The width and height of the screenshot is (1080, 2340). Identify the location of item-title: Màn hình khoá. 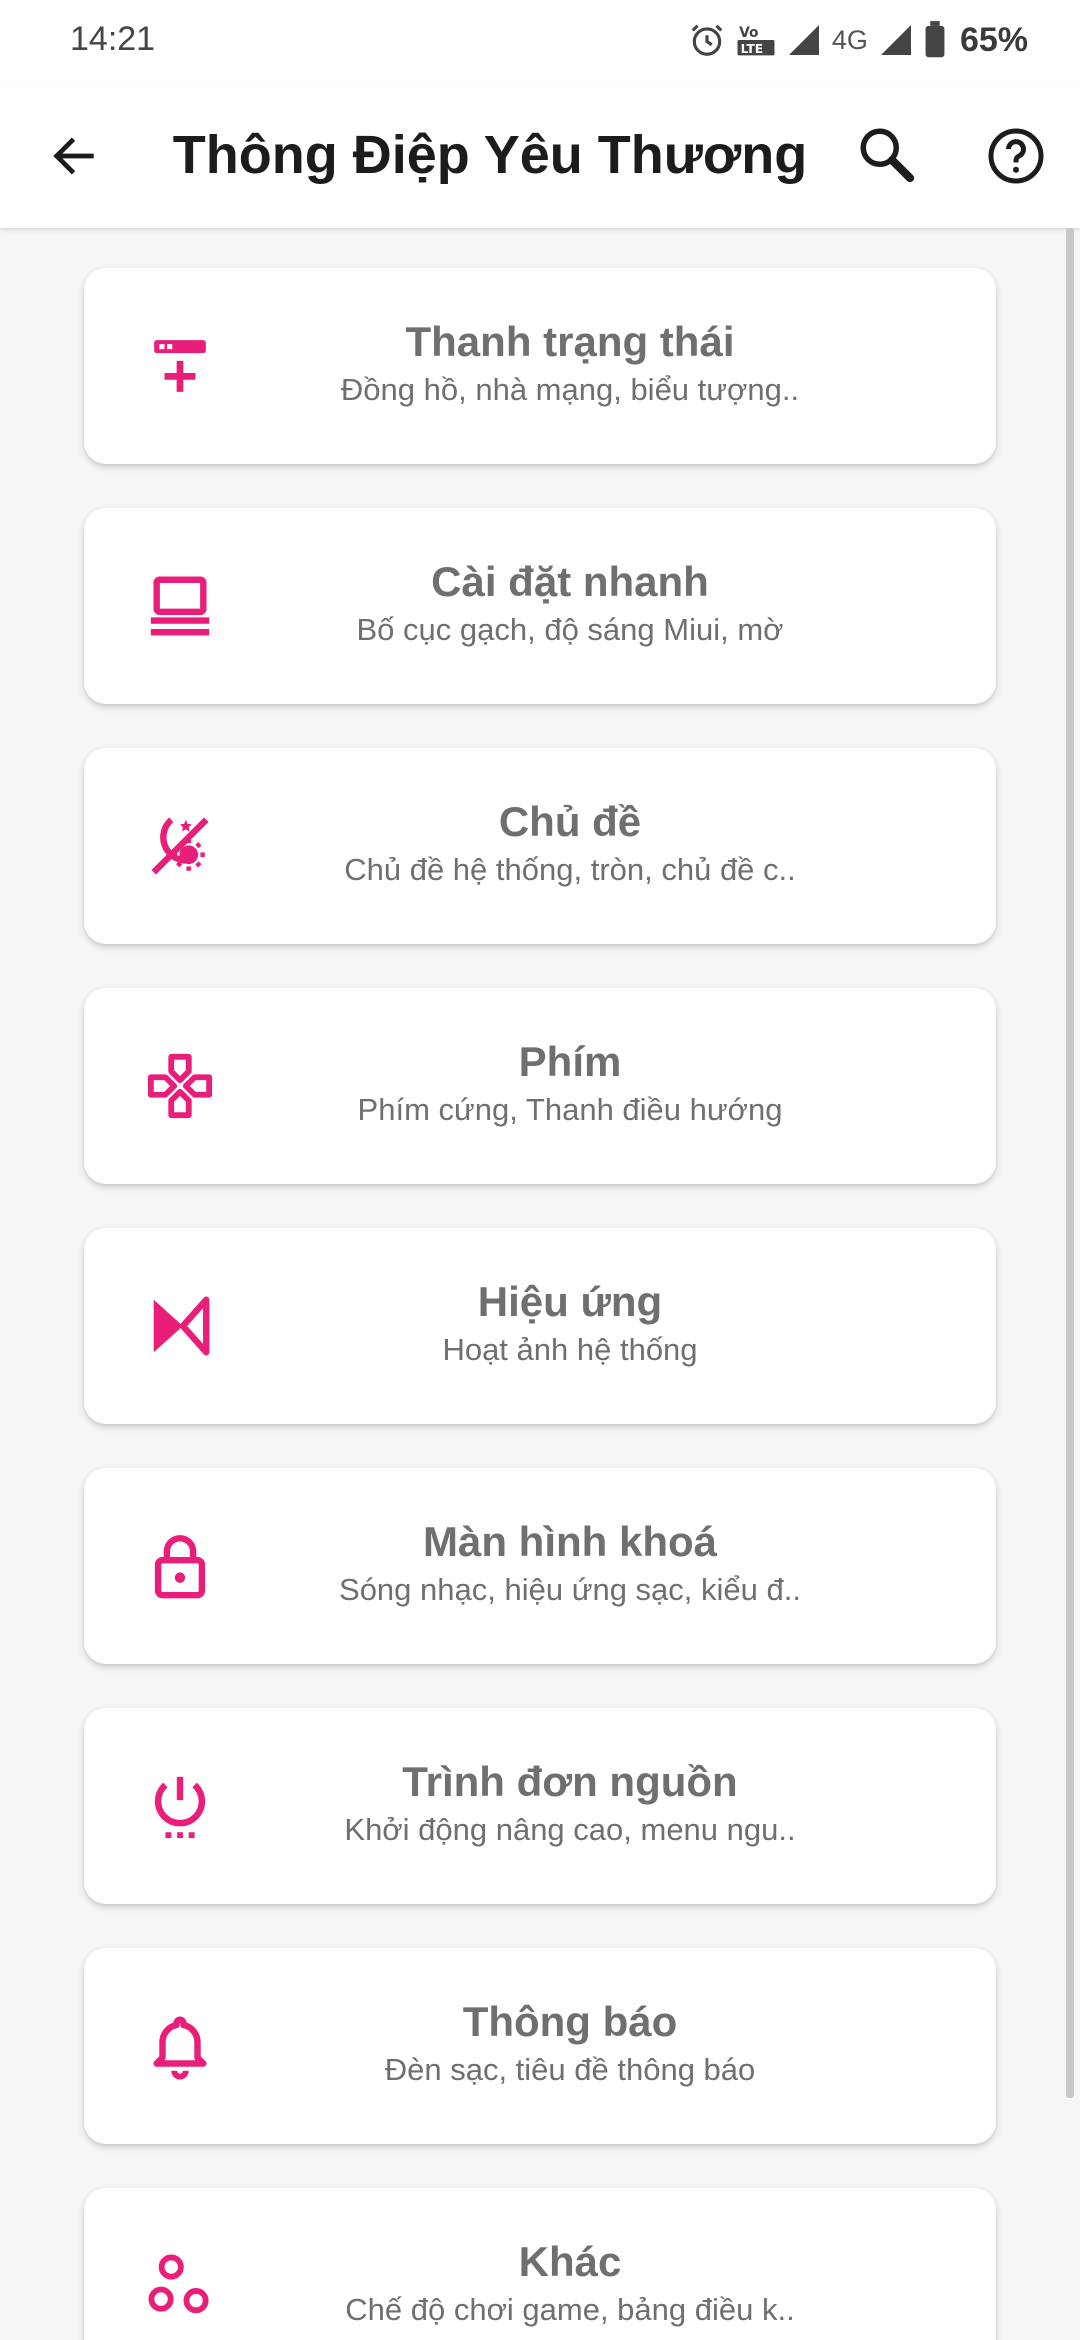
(570, 1541).